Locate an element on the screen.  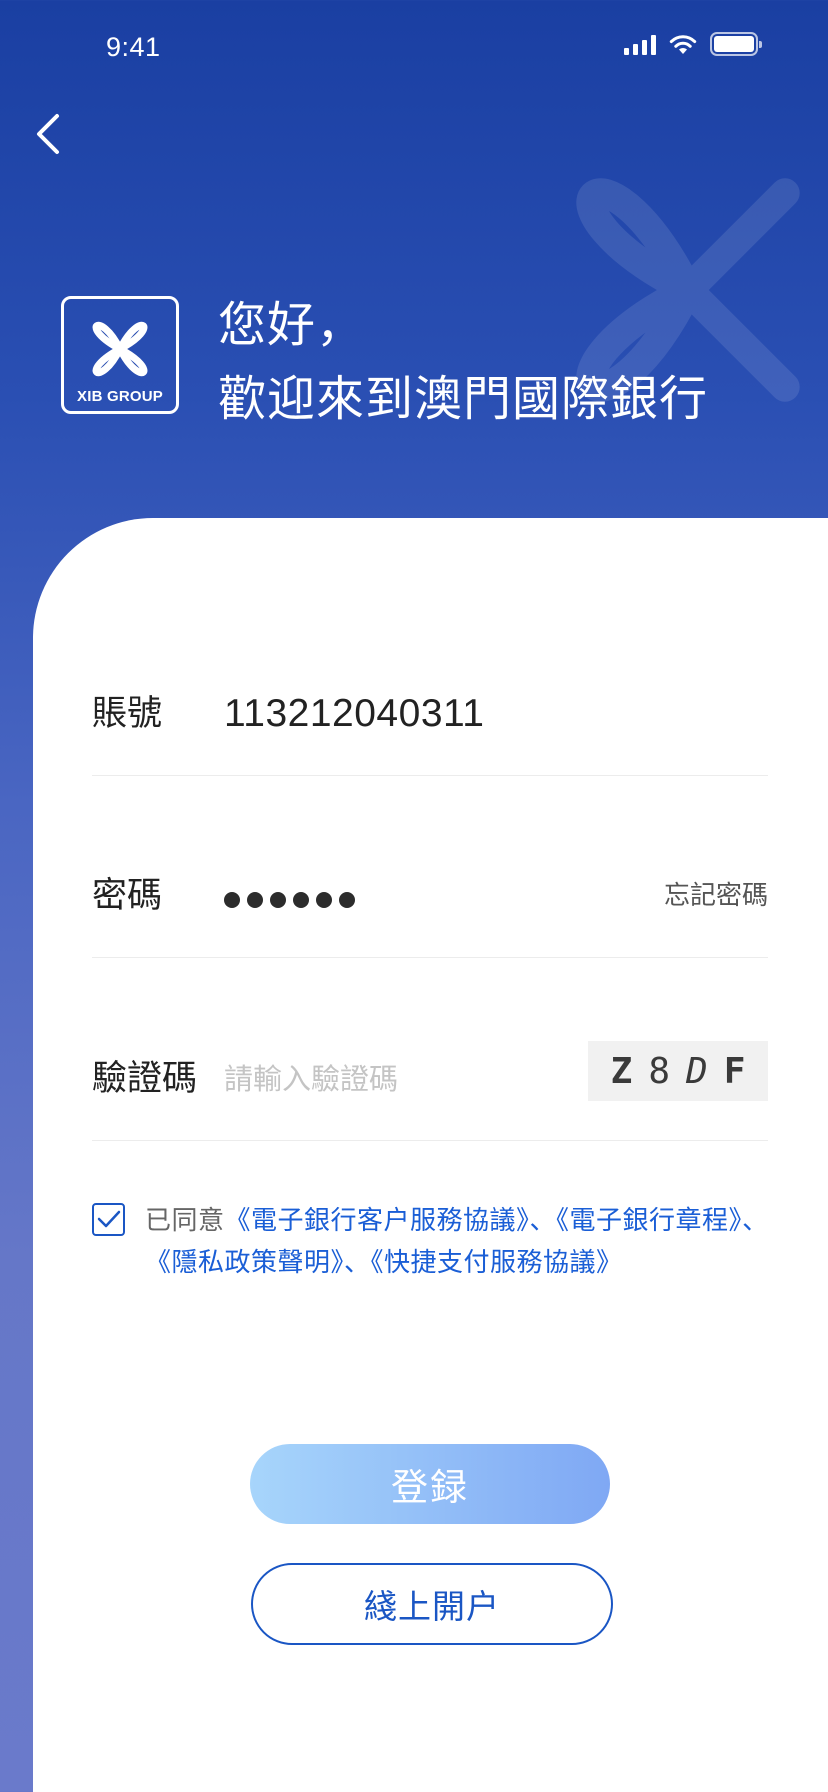
captcha-char: F is located at coordinates (734, 1071).